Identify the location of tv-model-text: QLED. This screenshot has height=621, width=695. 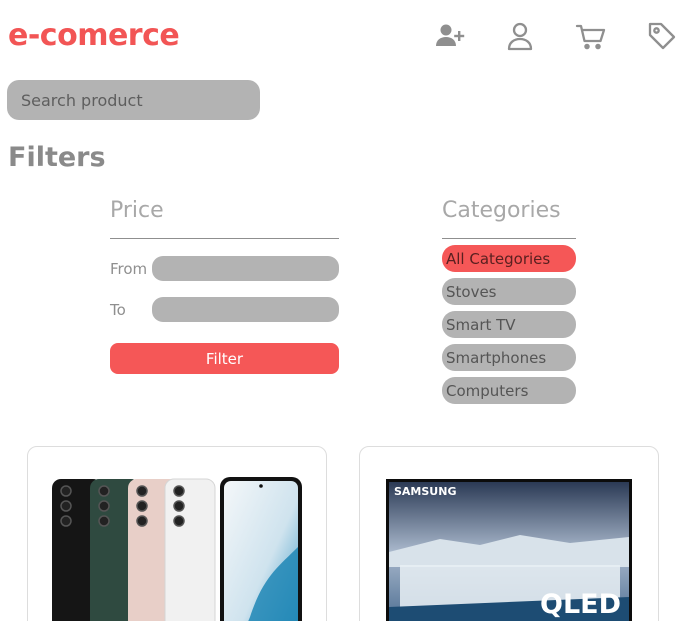
(580, 604).